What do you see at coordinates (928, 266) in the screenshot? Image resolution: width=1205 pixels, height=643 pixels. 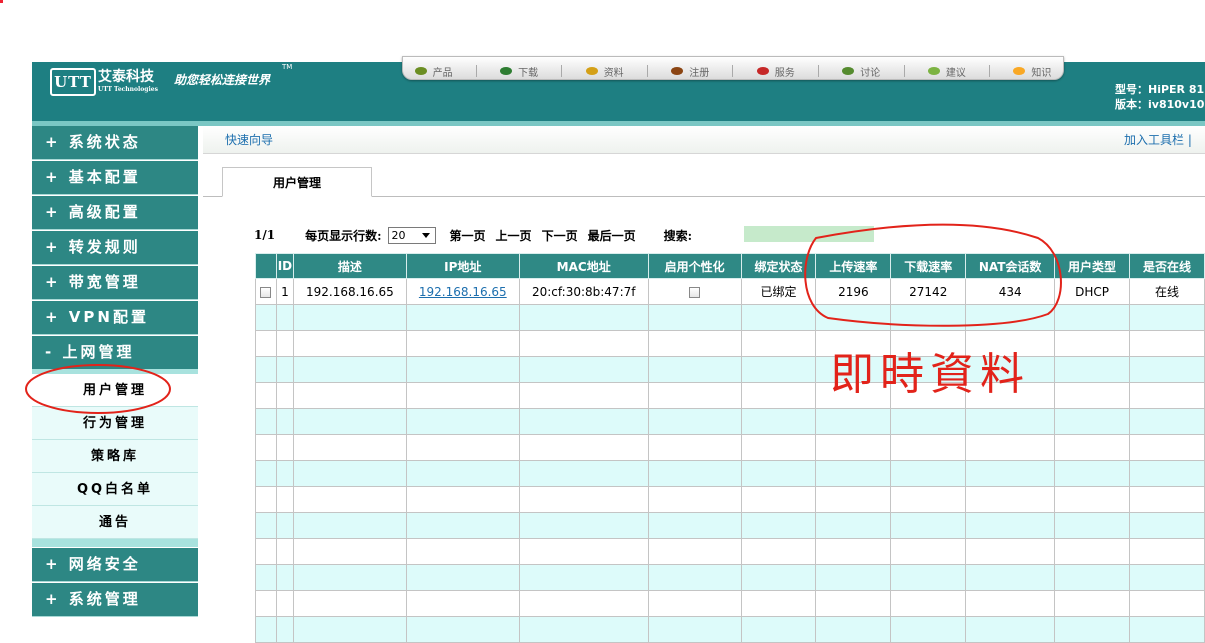 I see `col-download-rate: 下载速率` at bounding box center [928, 266].